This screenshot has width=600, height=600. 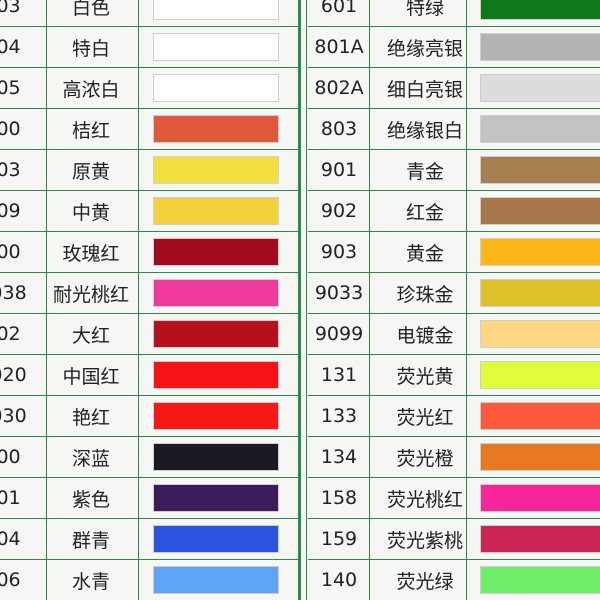 What do you see at coordinates (90, 9) in the screenshot?
I see `color-name: 白色` at bounding box center [90, 9].